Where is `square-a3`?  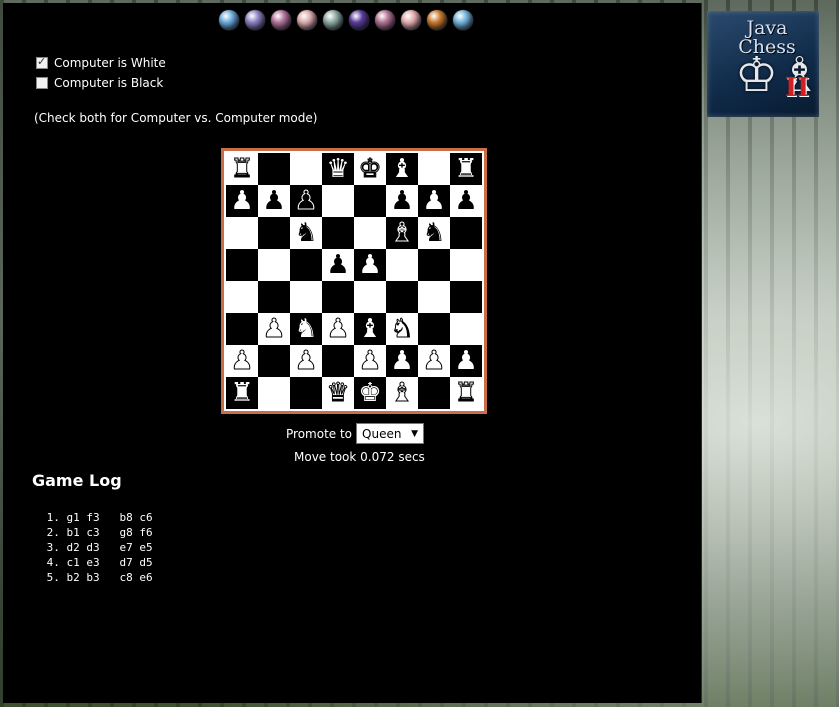 square-a3 is located at coordinates (242, 329).